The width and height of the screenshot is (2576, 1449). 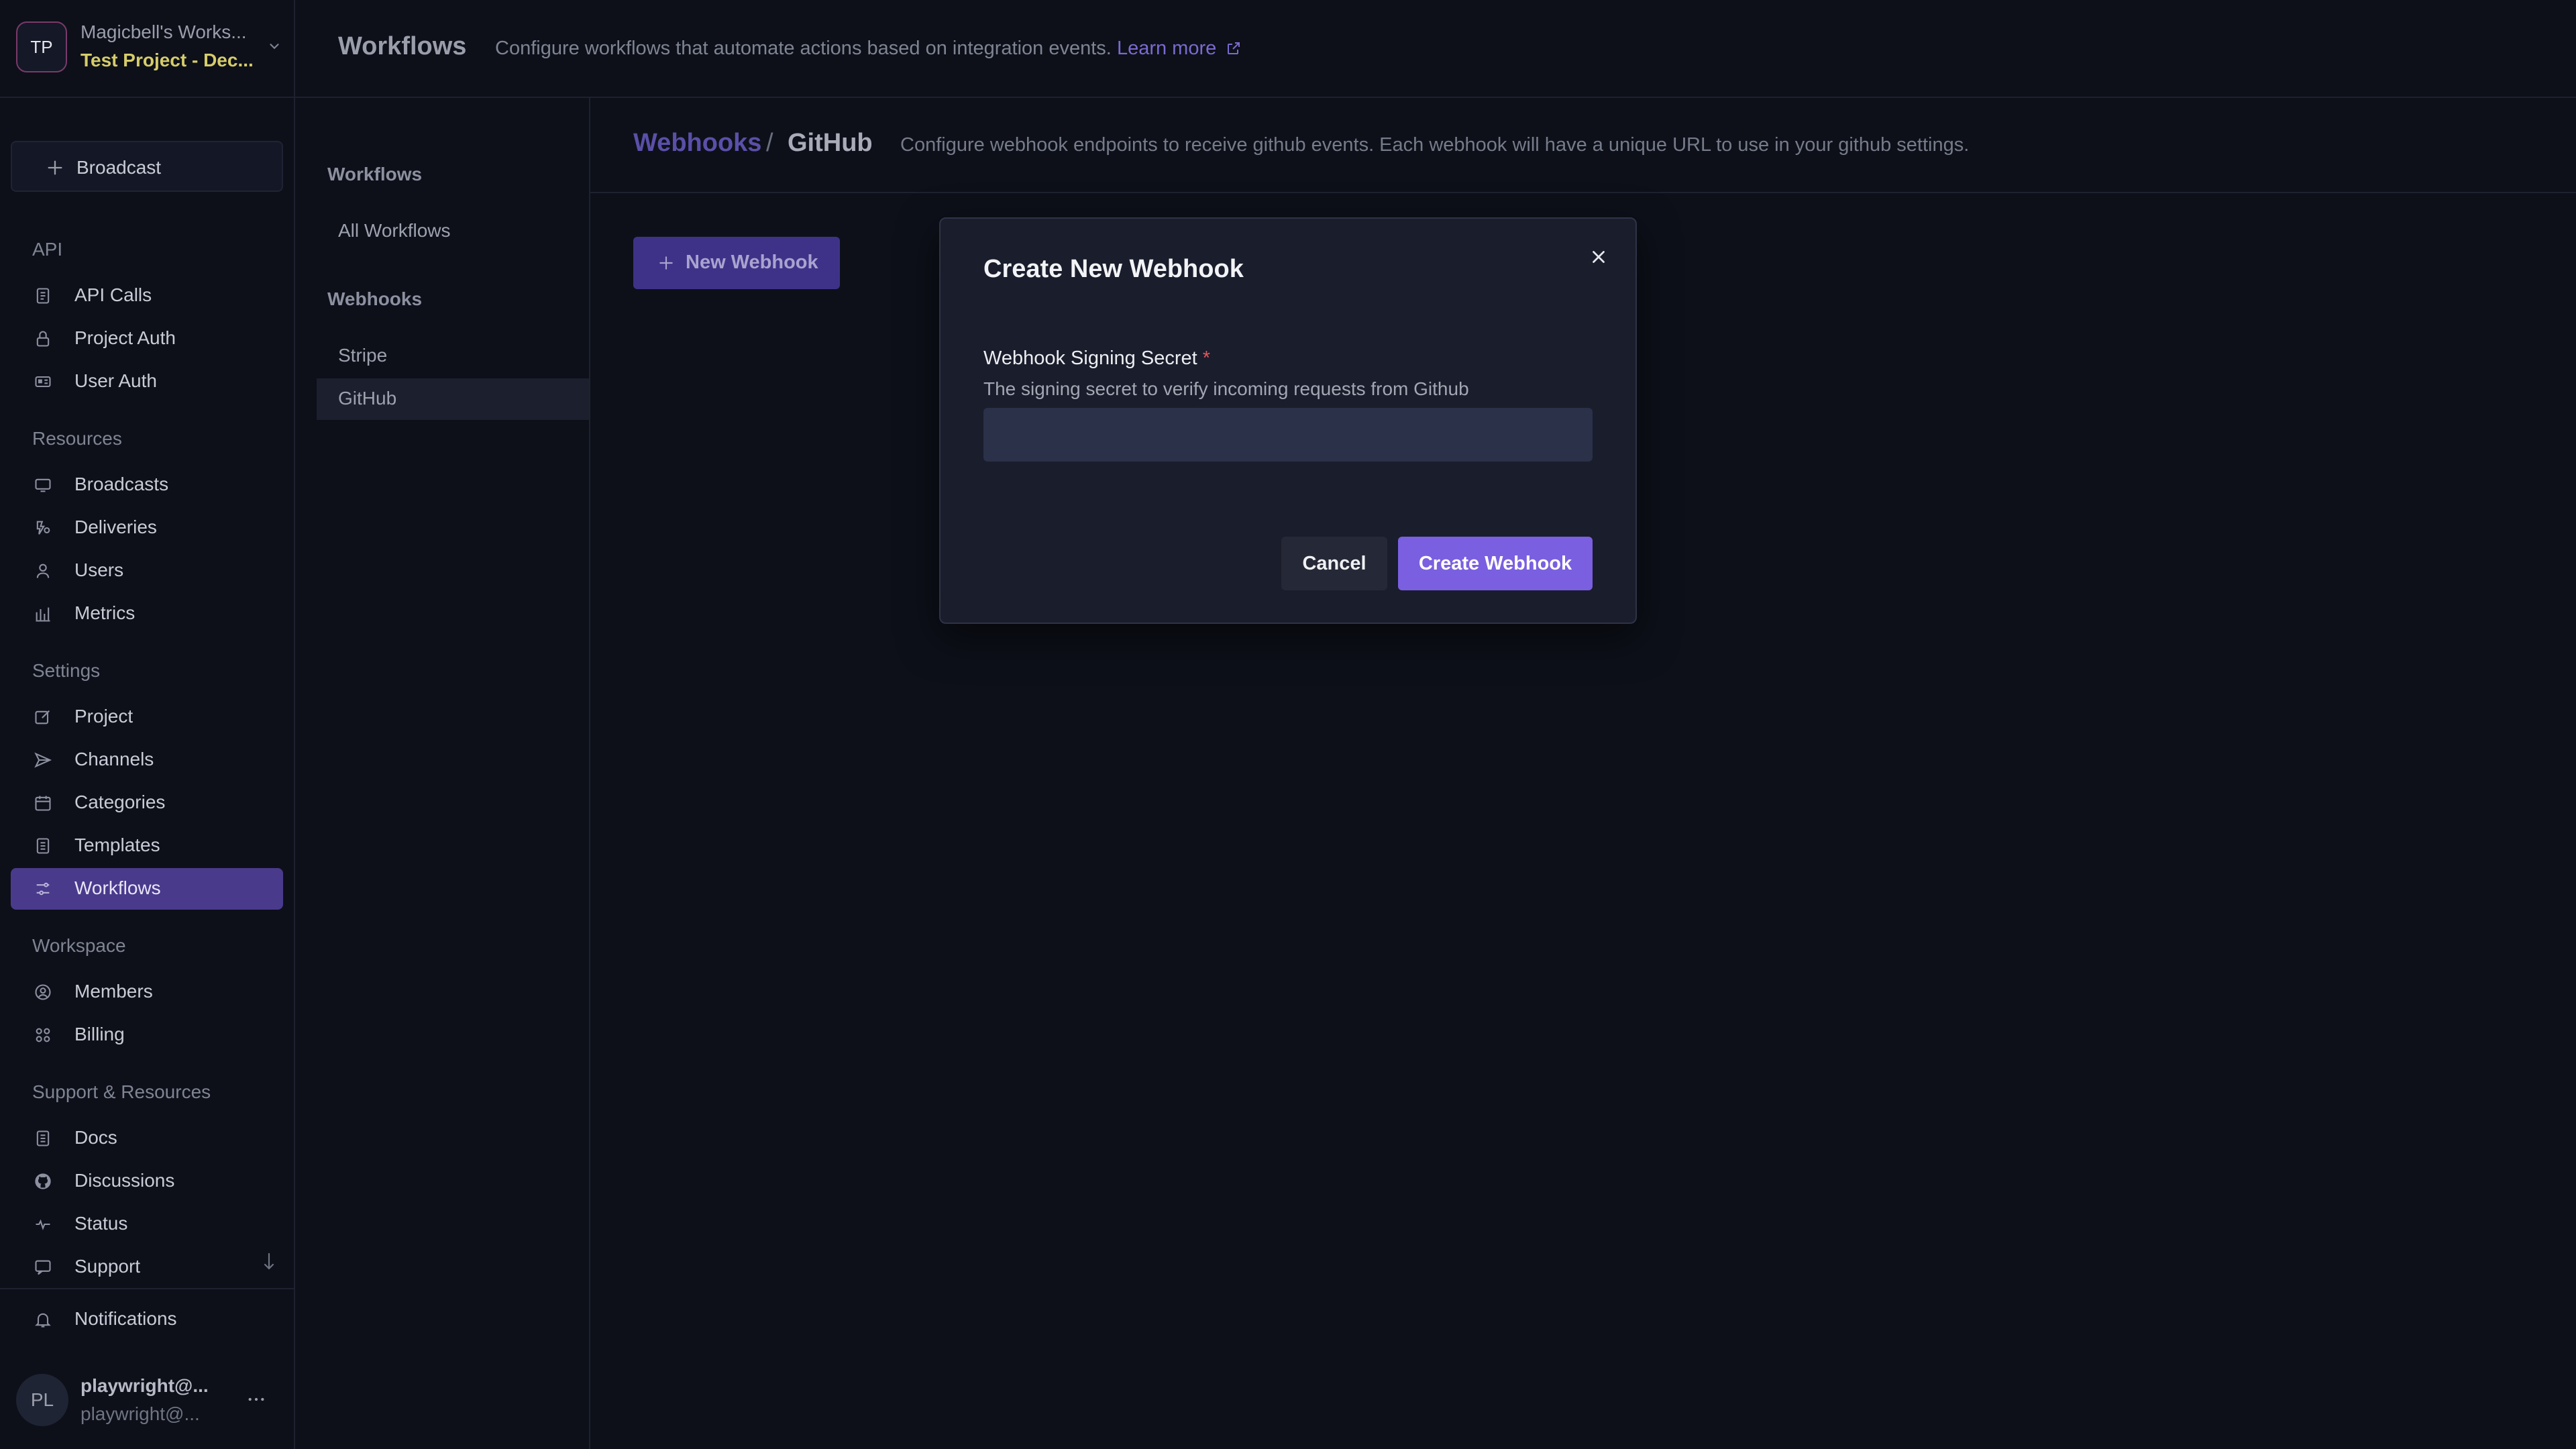 What do you see at coordinates (830, 143) in the screenshot?
I see `breadcrumb-current: GitHub` at bounding box center [830, 143].